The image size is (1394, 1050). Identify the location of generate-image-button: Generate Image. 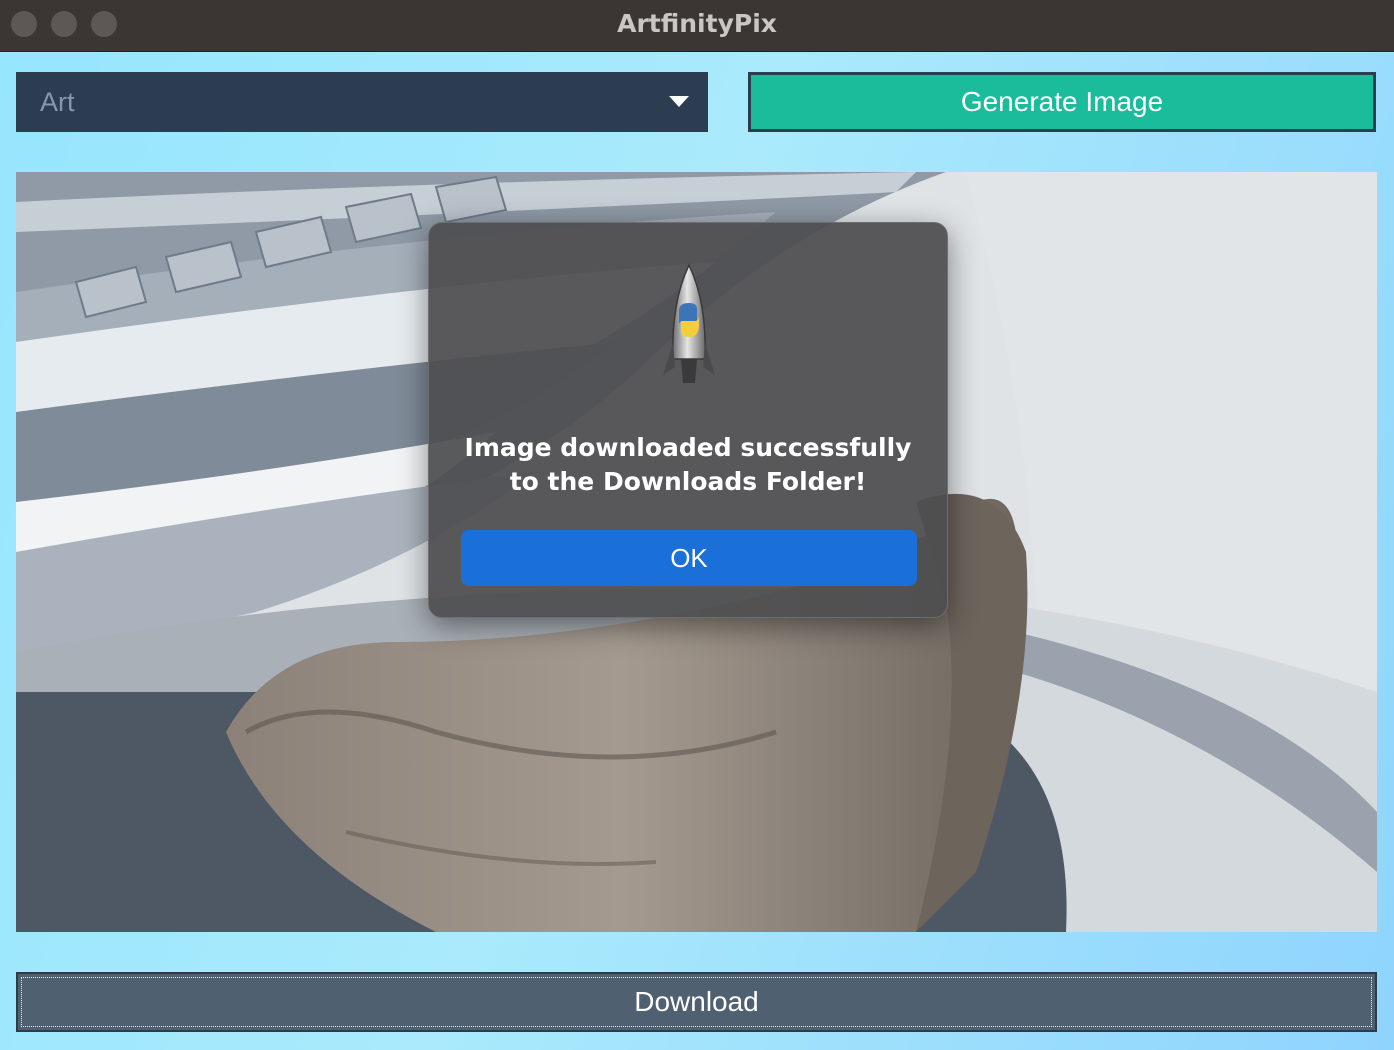
(1062, 102).